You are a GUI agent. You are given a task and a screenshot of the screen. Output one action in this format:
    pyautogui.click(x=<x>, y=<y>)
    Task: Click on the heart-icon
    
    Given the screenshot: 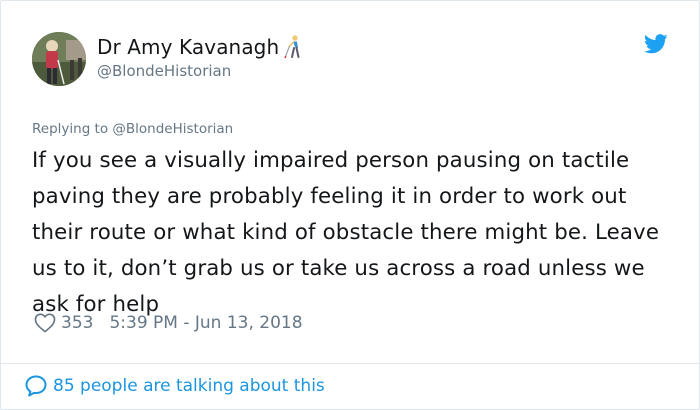 What is the action you would take?
    pyautogui.click(x=45, y=323)
    